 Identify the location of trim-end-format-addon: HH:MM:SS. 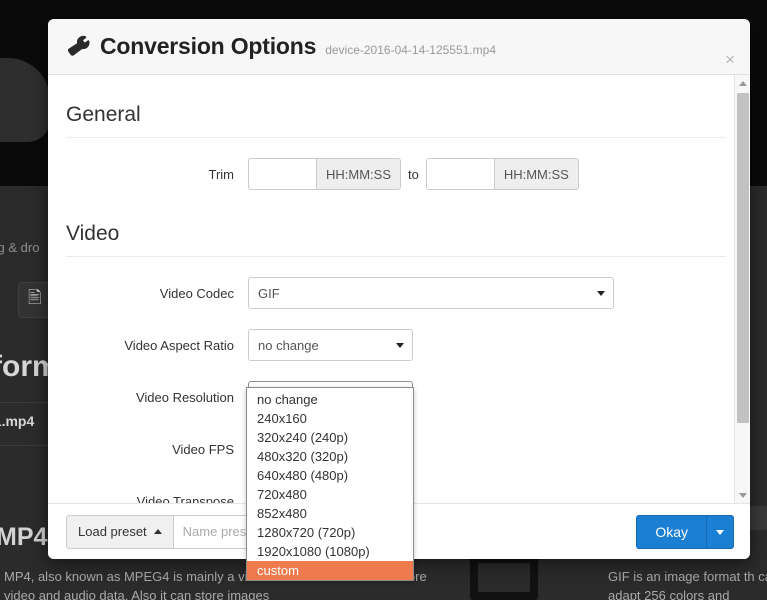
(536, 174).